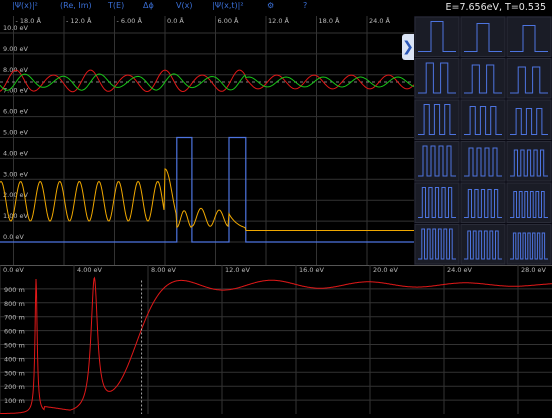 Image resolution: width=552 pixels, height=418 pixels. What do you see at coordinates (14, 332) in the screenshot?
I see `y-tick-label: 600 m` at bounding box center [14, 332].